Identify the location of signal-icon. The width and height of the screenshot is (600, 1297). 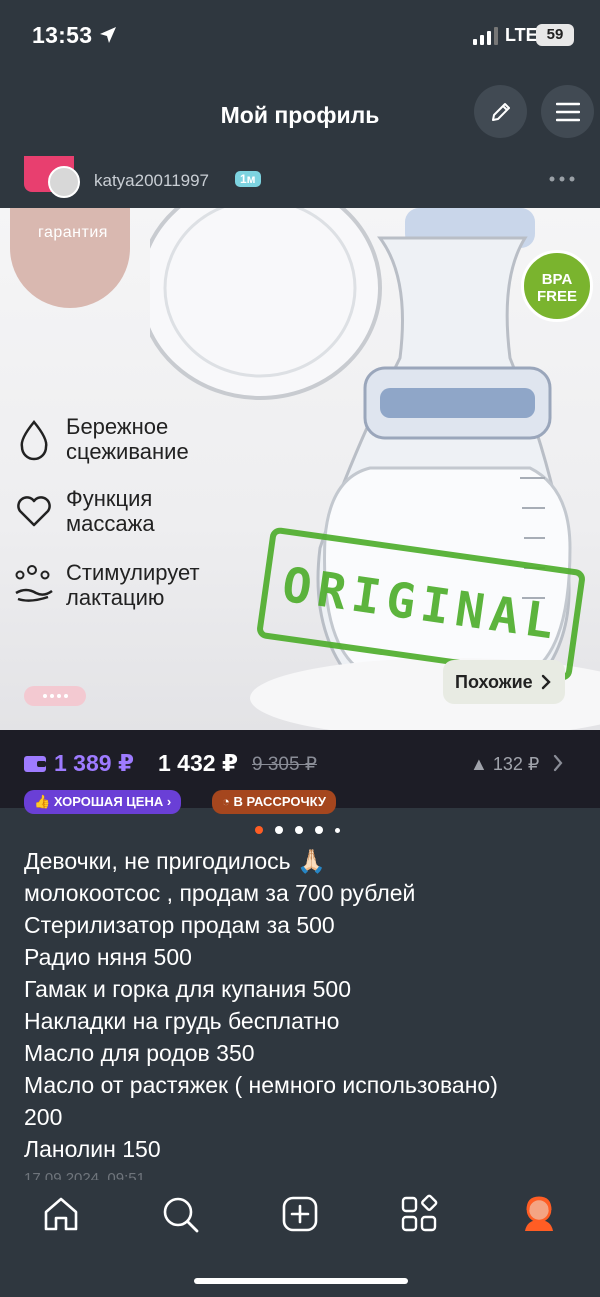
(485, 36).